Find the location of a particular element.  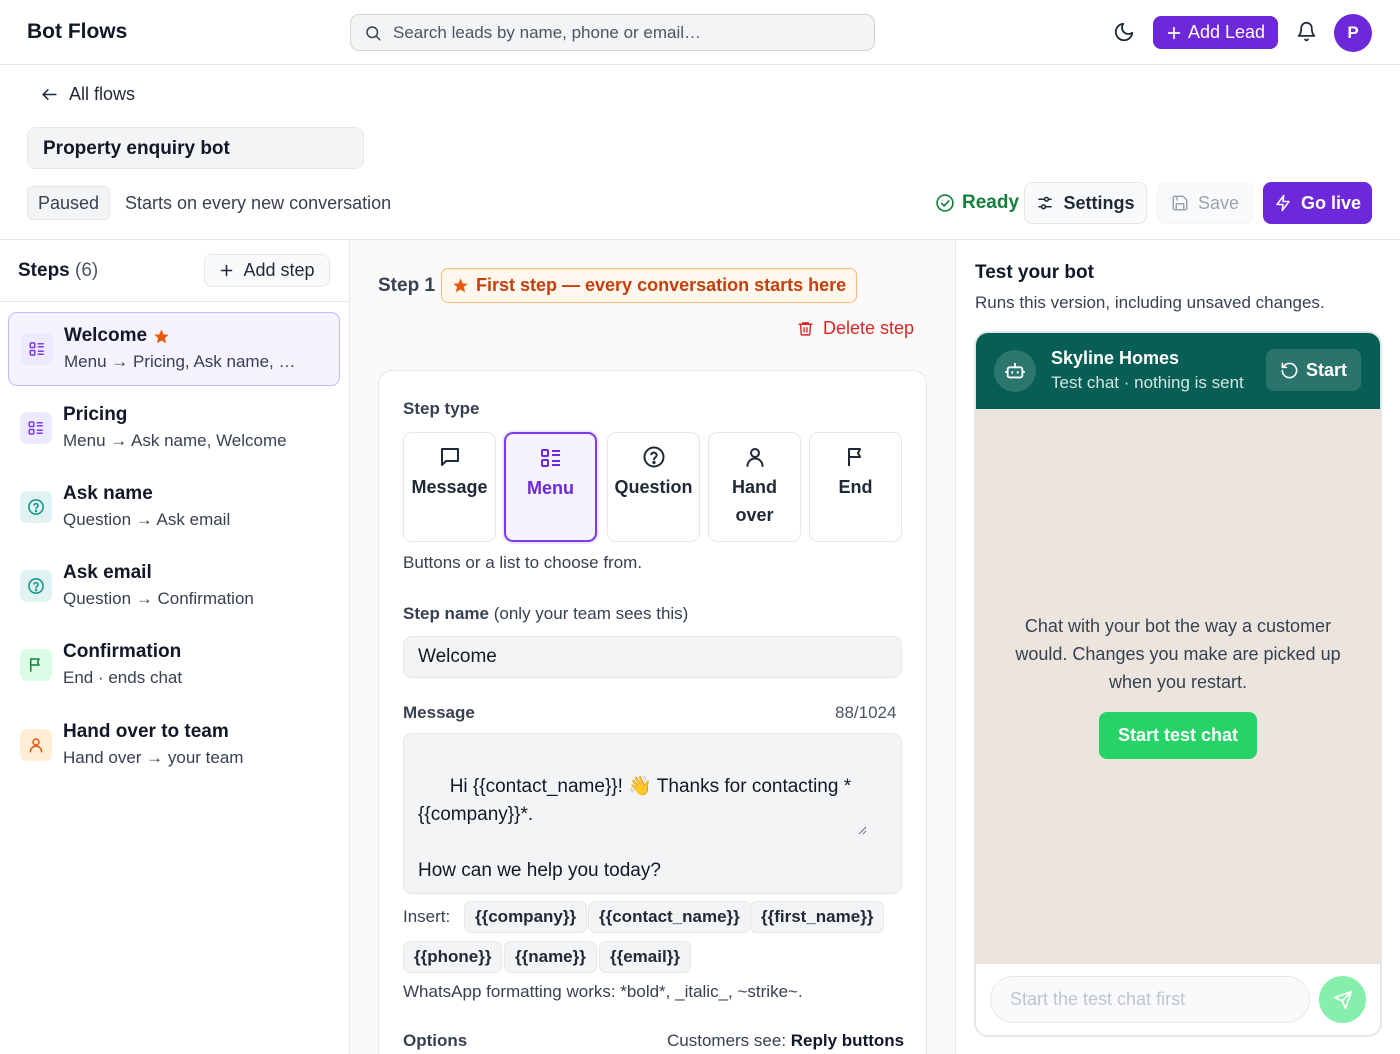

search-box is located at coordinates (612, 32).